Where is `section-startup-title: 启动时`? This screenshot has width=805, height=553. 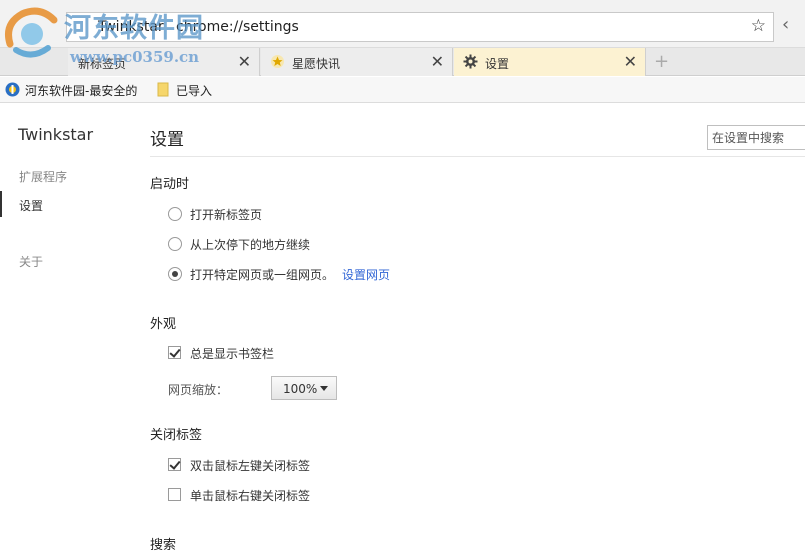 section-startup-title: 启动时 is located at coordinates (170, 184).